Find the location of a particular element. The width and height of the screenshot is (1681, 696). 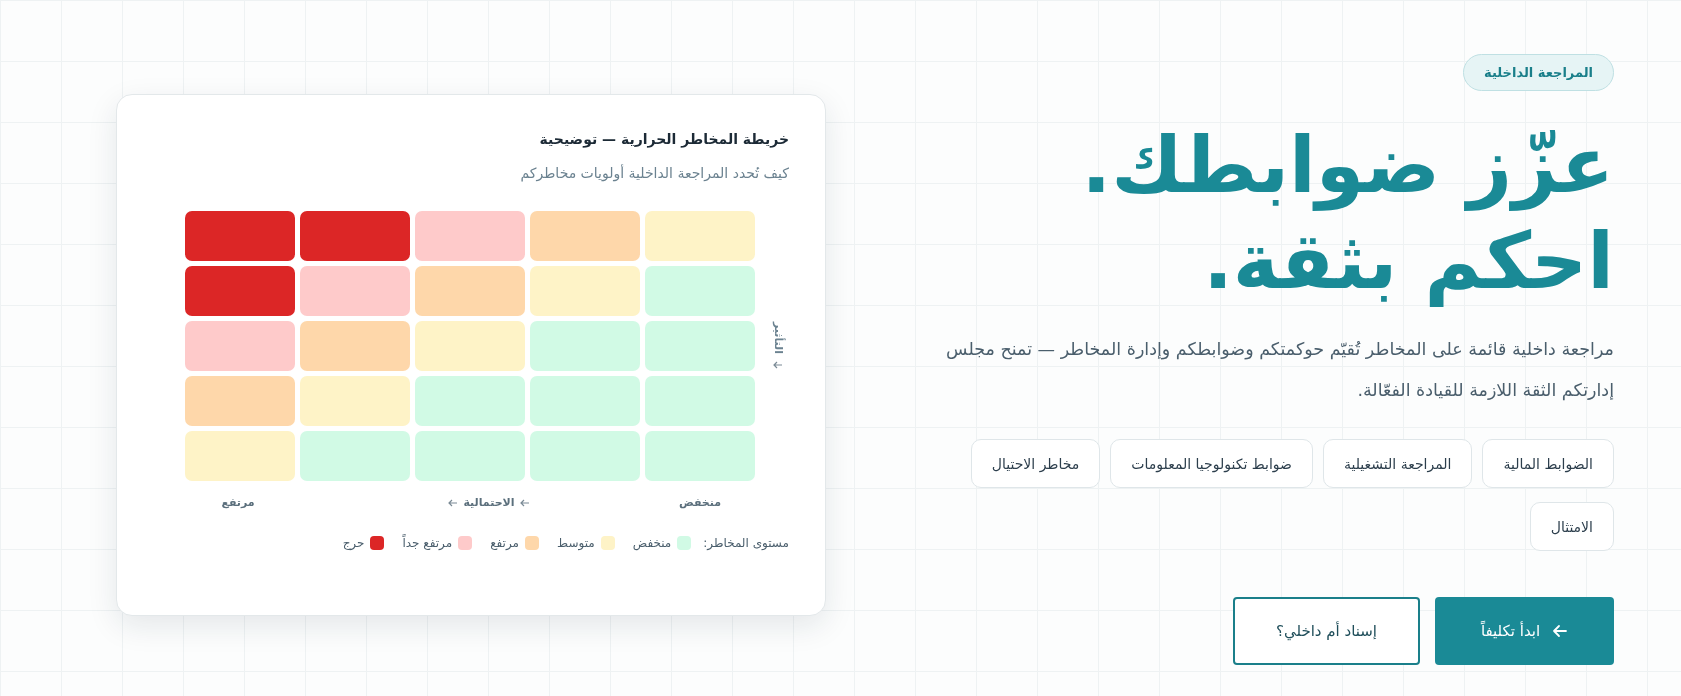

service-tag: مخاطر الاحتيال is located at coordinates (1035, 463).